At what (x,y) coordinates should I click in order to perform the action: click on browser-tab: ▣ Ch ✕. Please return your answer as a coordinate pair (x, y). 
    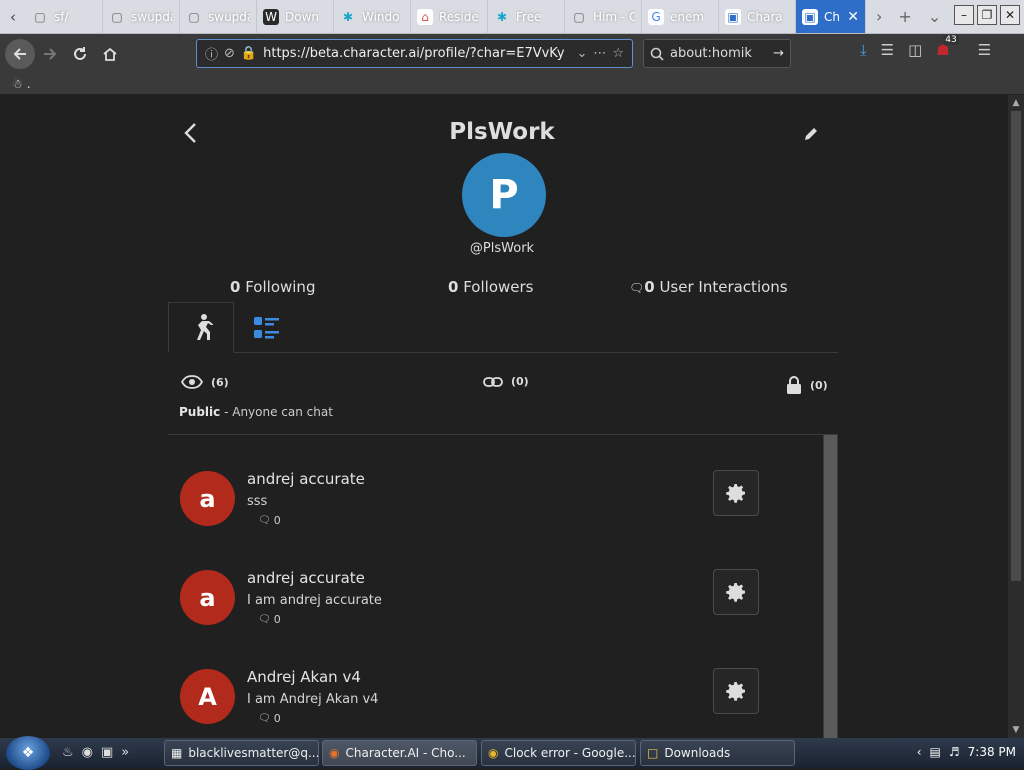
    Looking at the image, I should click on (831, 16).